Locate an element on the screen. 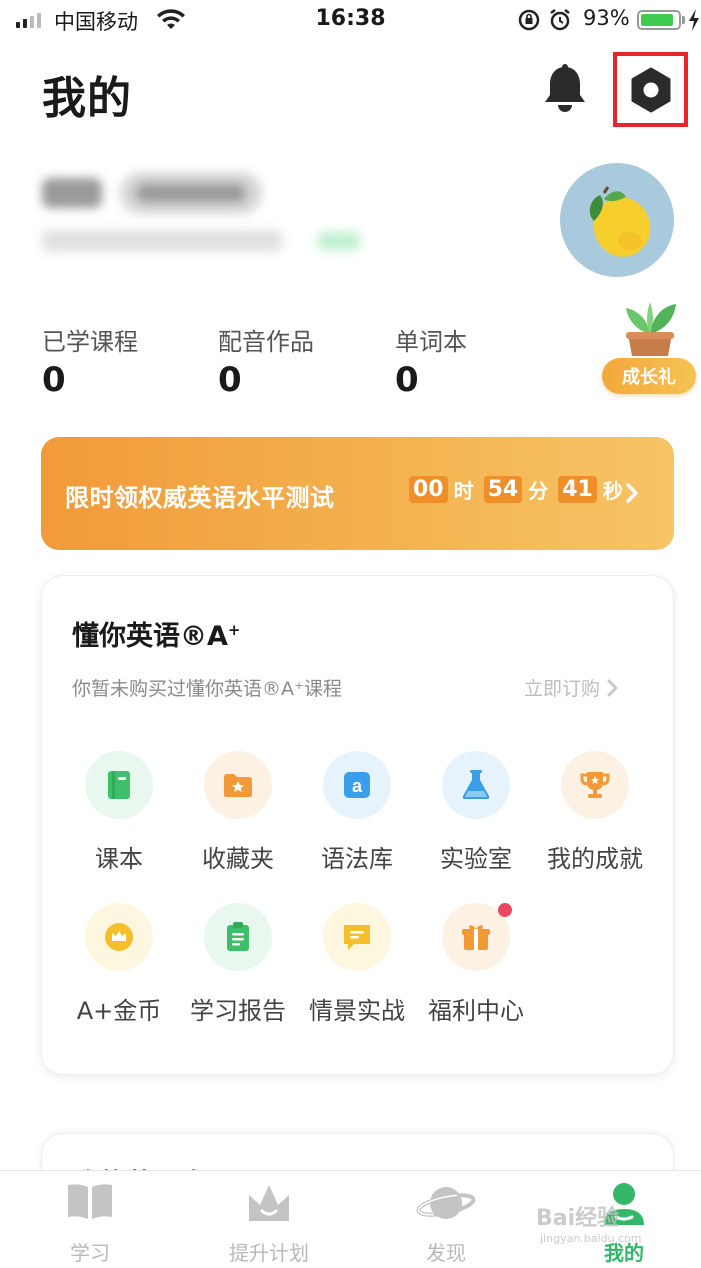 The height and width of the screenshot is (1268, 701). status-bar: 中国移动 16:38 93% is located at coordinates (350, 22).